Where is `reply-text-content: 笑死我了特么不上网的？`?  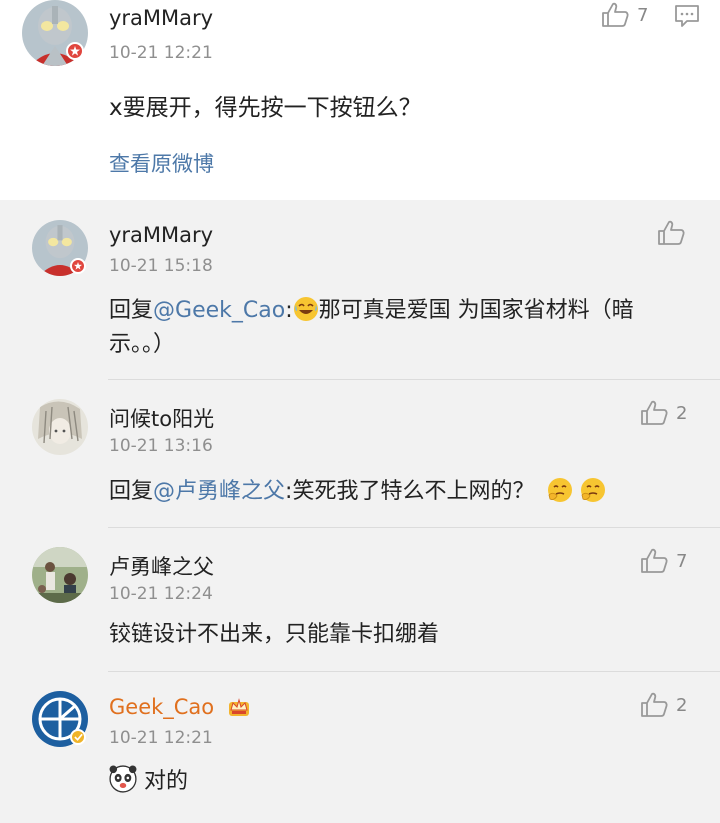
reply-text-content: 笑死我了特么不上网的？ is located at coordinates (413, 491).